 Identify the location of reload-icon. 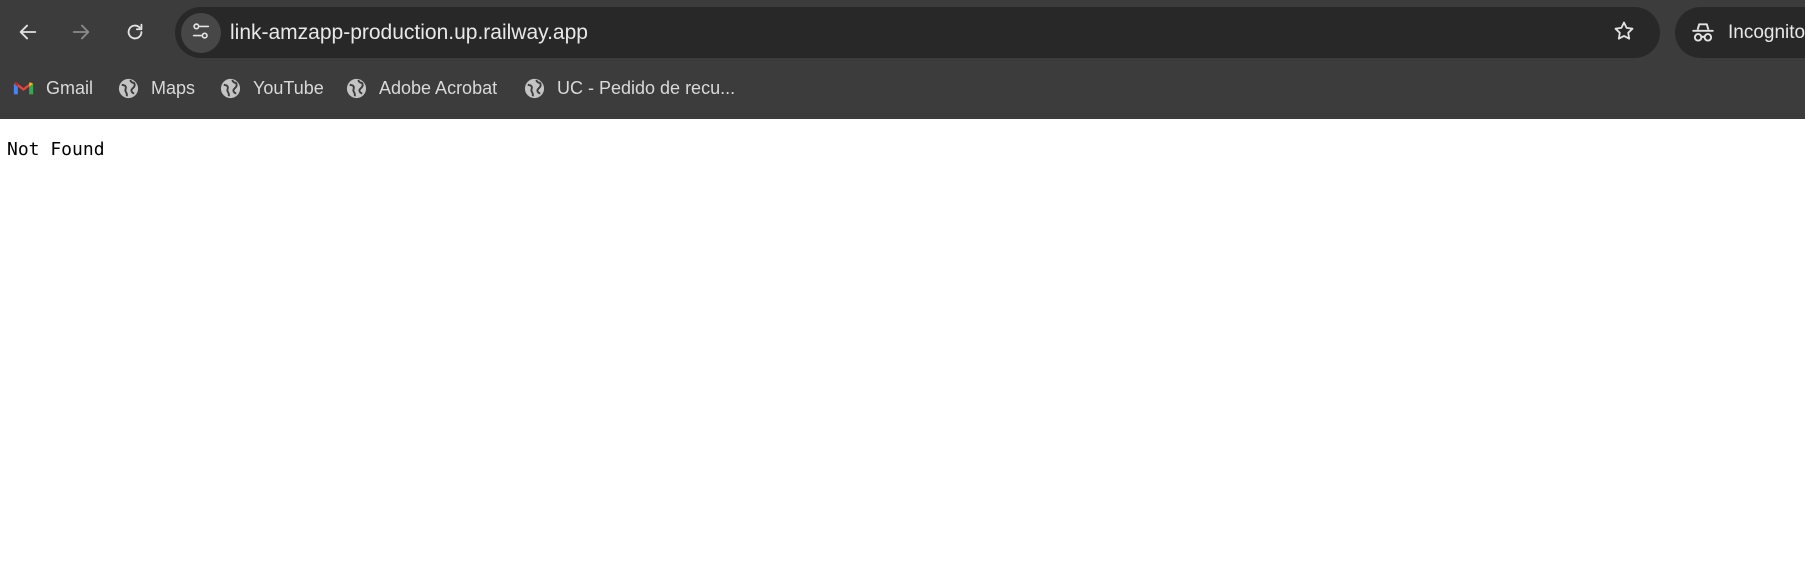
(135, 34).